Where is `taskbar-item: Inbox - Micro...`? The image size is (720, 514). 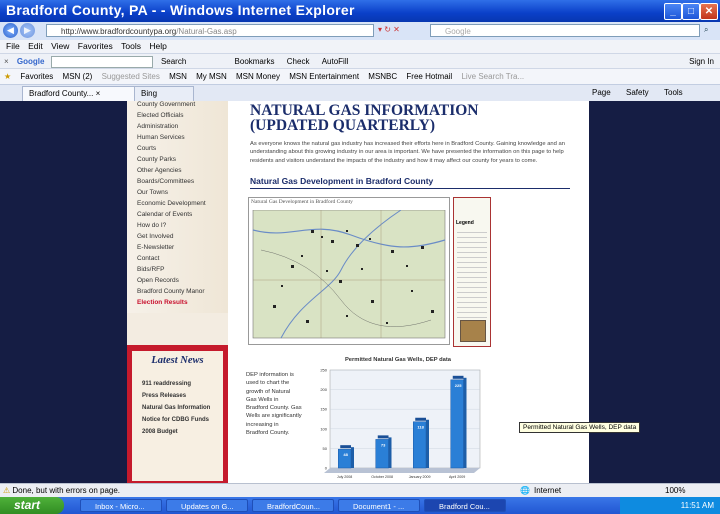
taskbar-item: Inbox - Micro... is located at coordinates (121, 505).